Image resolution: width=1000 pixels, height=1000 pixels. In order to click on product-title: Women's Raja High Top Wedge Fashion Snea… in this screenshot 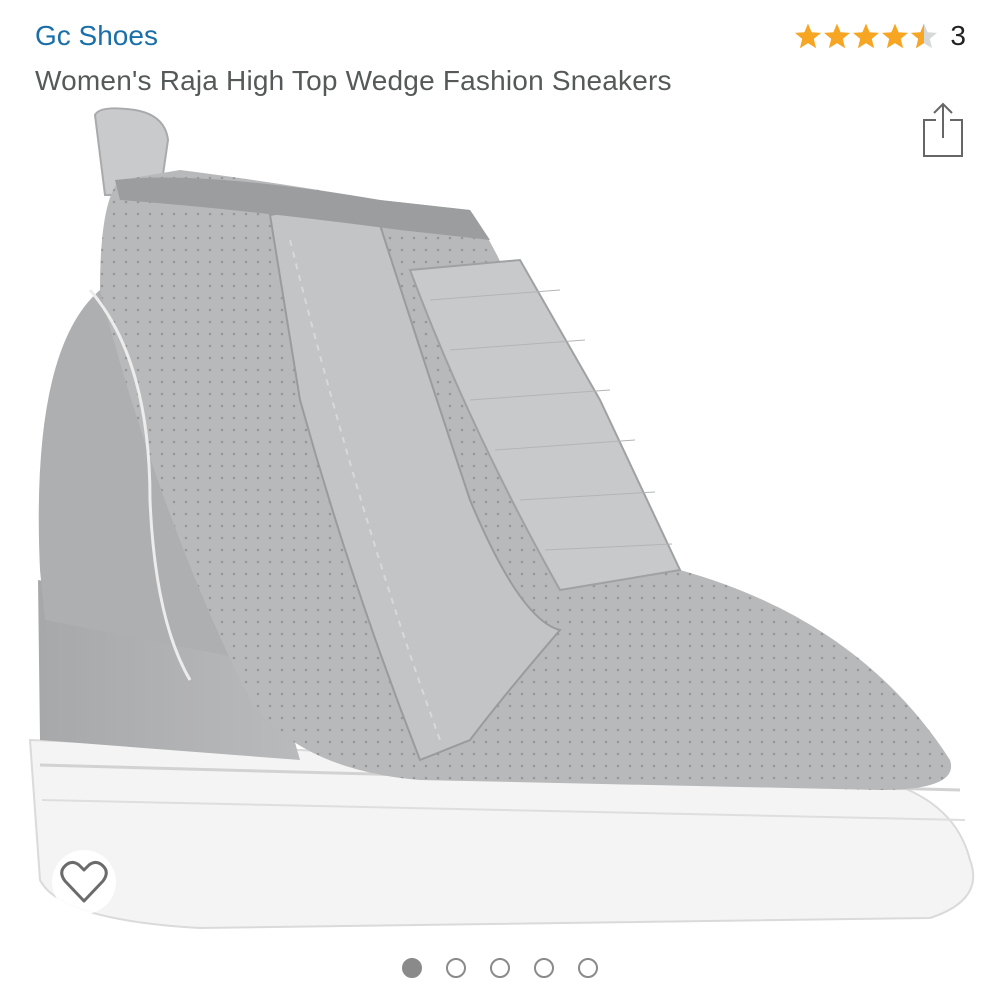, I will do `click(353, 80)`.